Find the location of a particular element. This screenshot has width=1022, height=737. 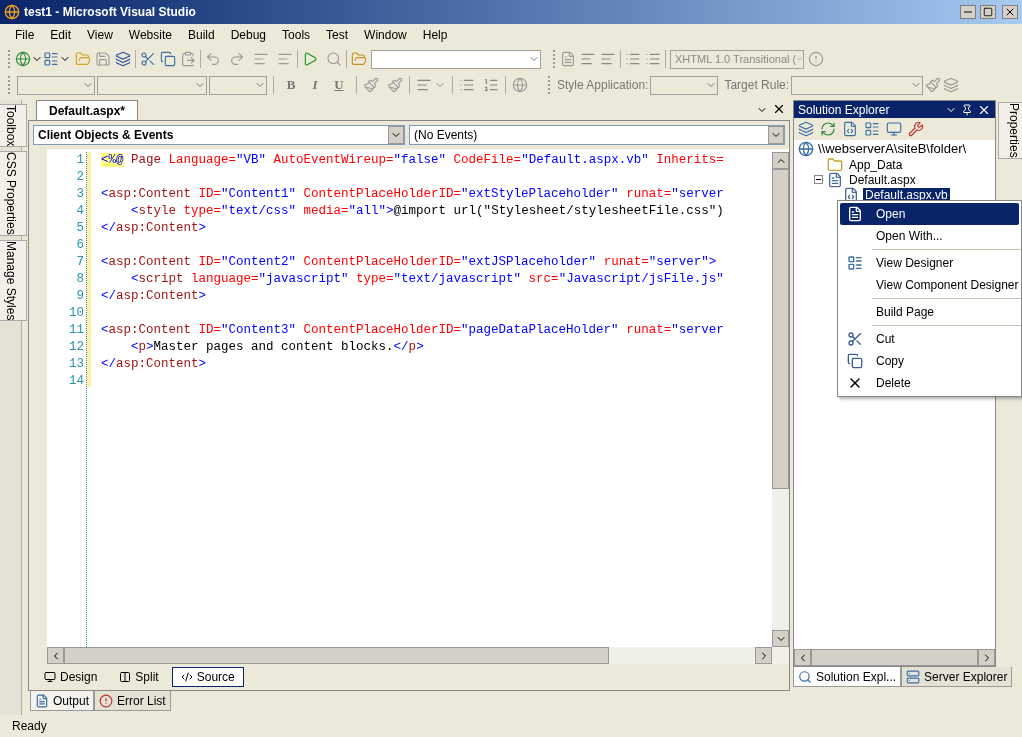

horizontal-scrollbar is located at coordinates (418, 655).